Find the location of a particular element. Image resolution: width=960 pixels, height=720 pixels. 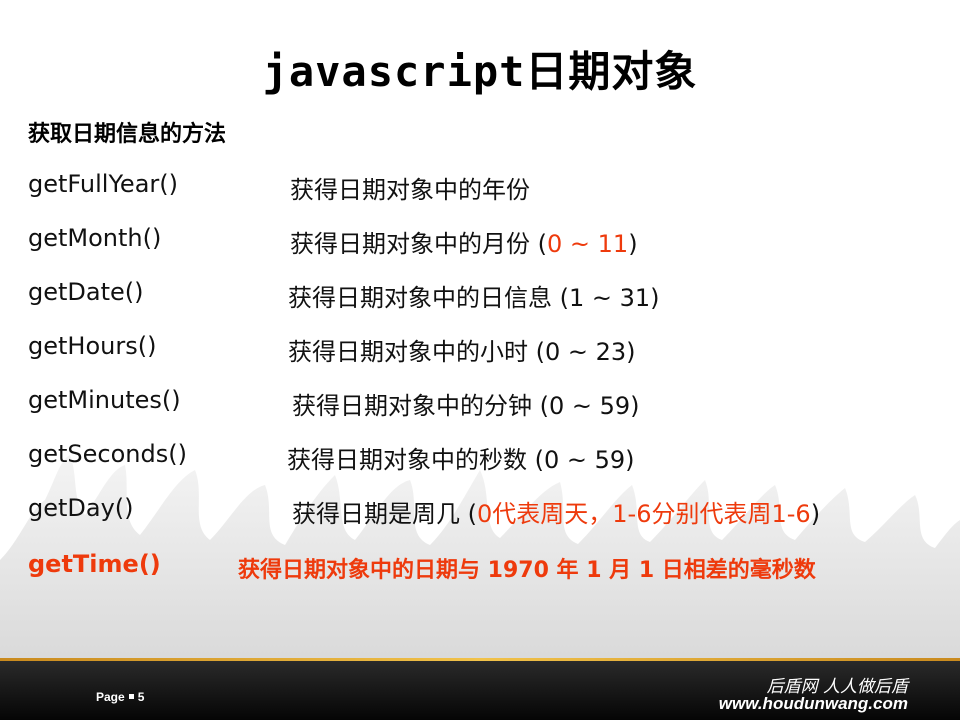

method-description: 获得日期对象中的日期与 1970 年 1 月 1 日相差的毫秒数 is located at coordinates (527, 570).